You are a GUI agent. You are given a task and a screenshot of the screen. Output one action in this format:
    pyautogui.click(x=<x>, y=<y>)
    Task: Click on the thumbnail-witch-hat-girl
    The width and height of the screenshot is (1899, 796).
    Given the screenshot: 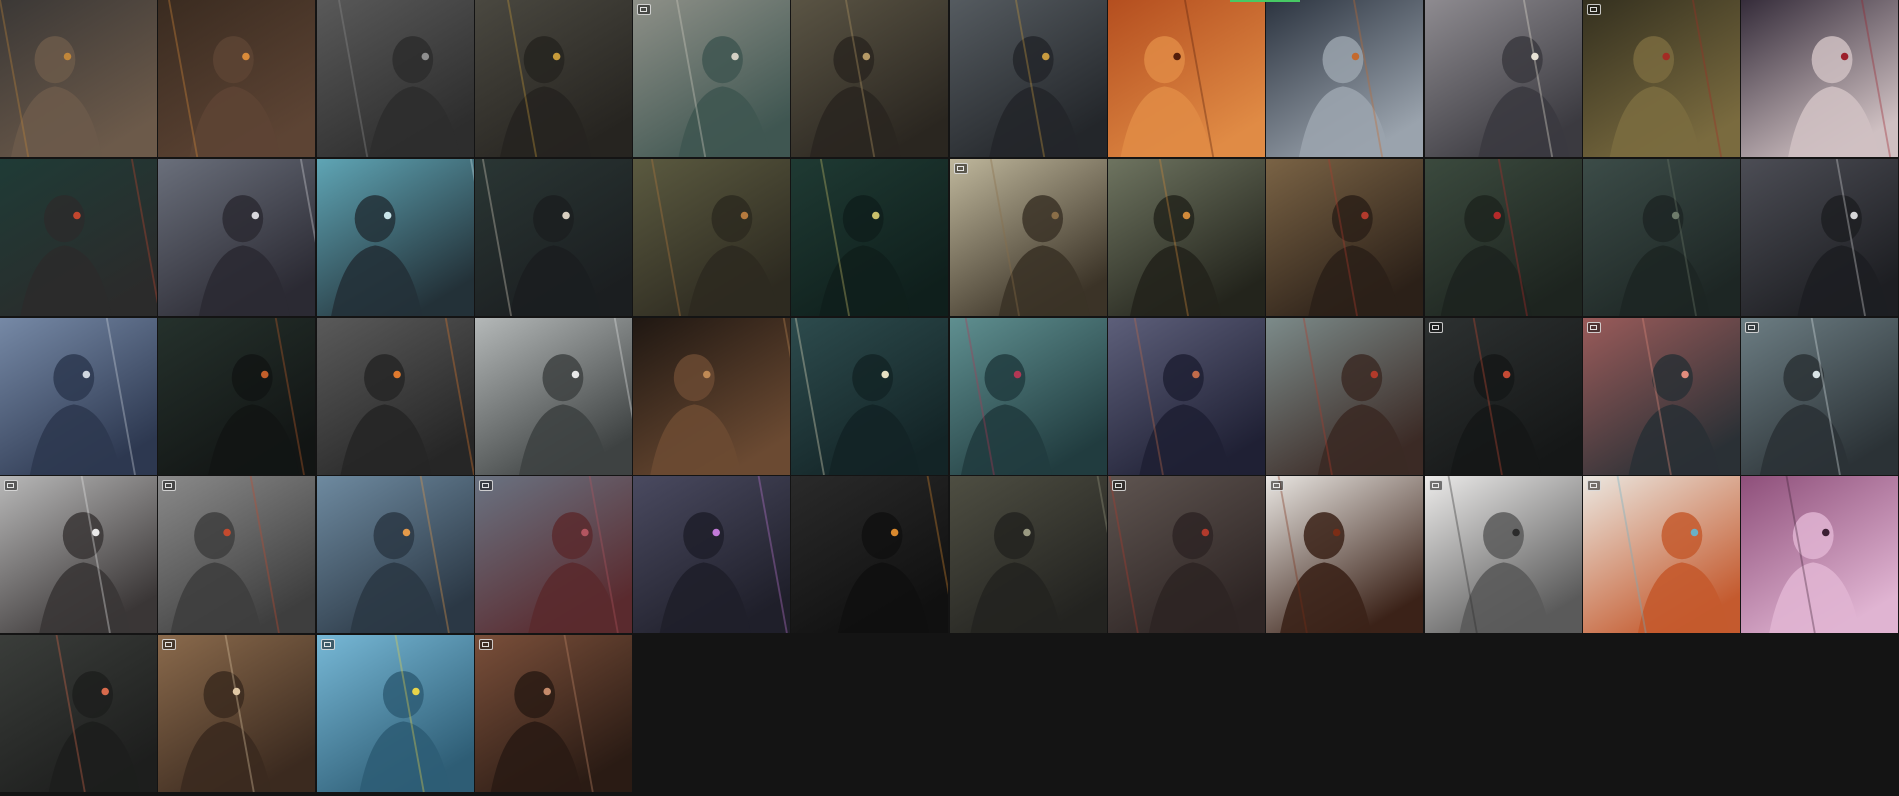 What is the action you would take?
    pyautogui.click(x=78, y=78)
    